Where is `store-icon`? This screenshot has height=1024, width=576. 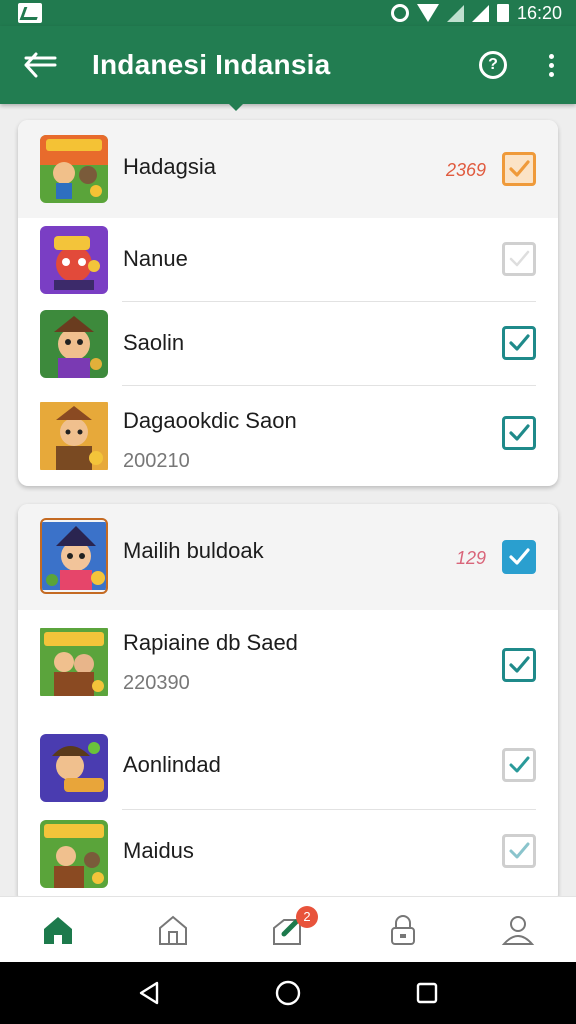 store-icon is located at coordinates (172, 930).